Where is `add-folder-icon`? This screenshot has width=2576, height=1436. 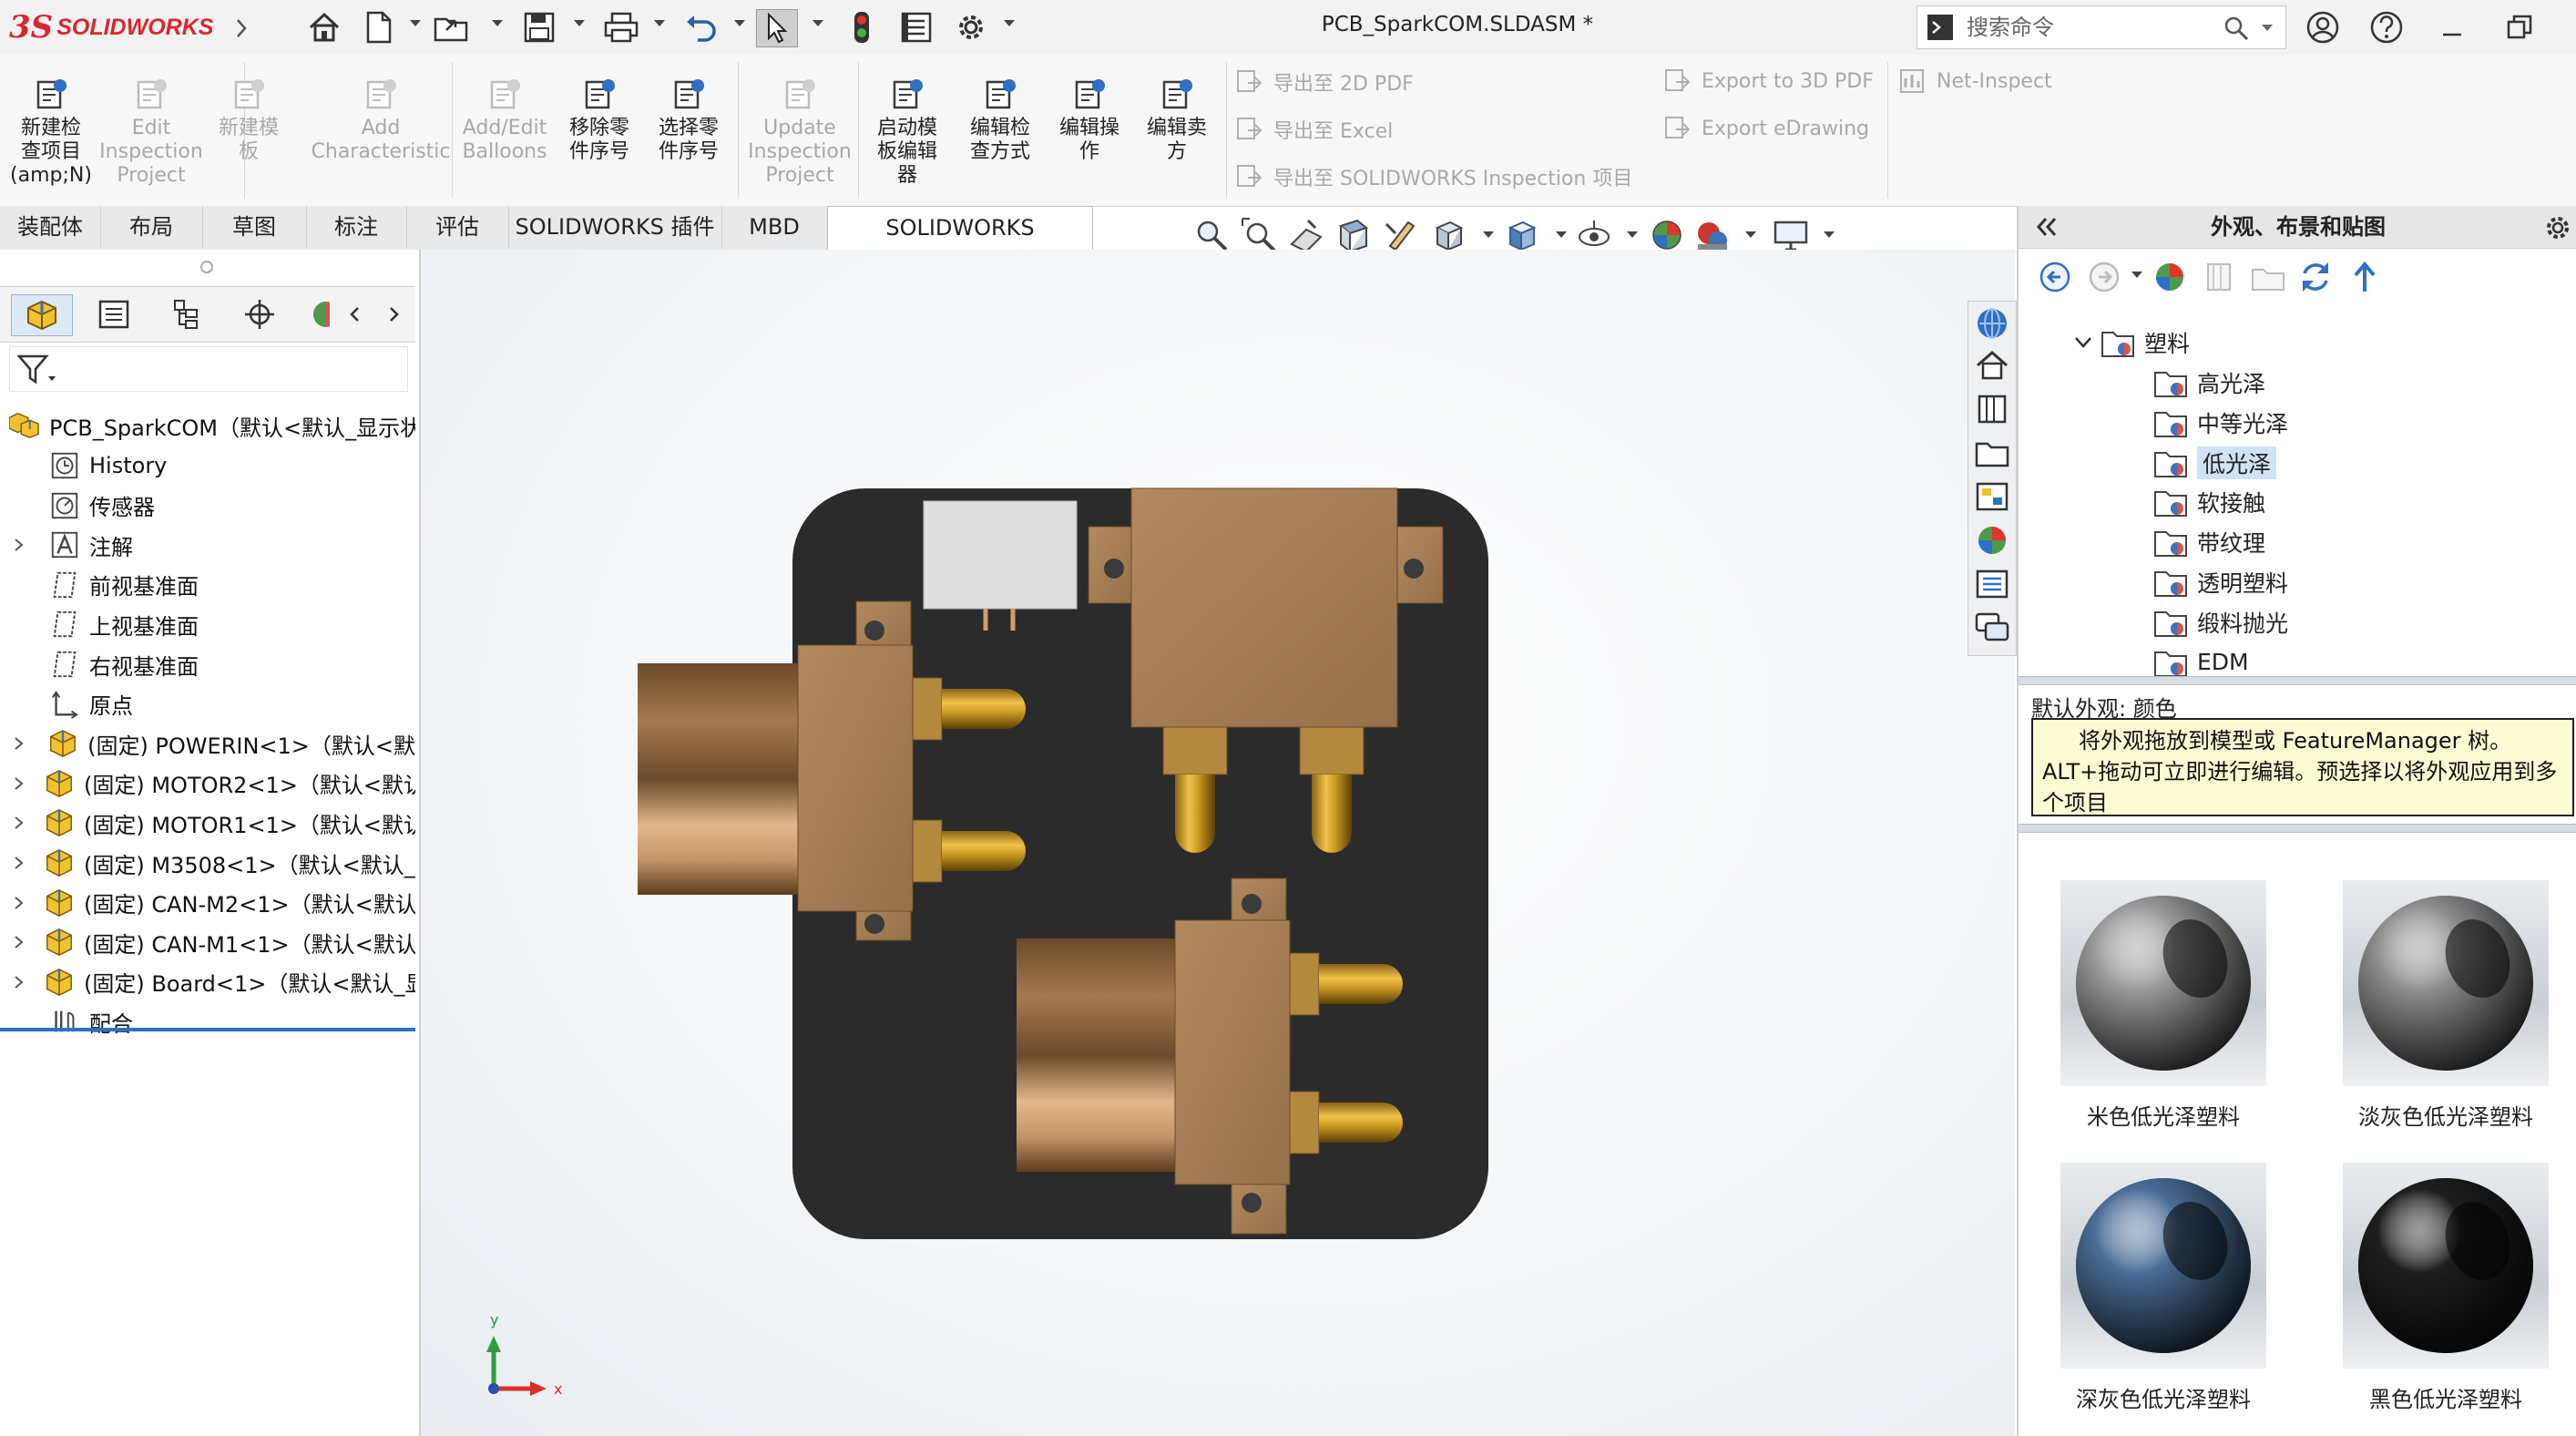
add-folder-icon is located at coordinates (2268, 277).